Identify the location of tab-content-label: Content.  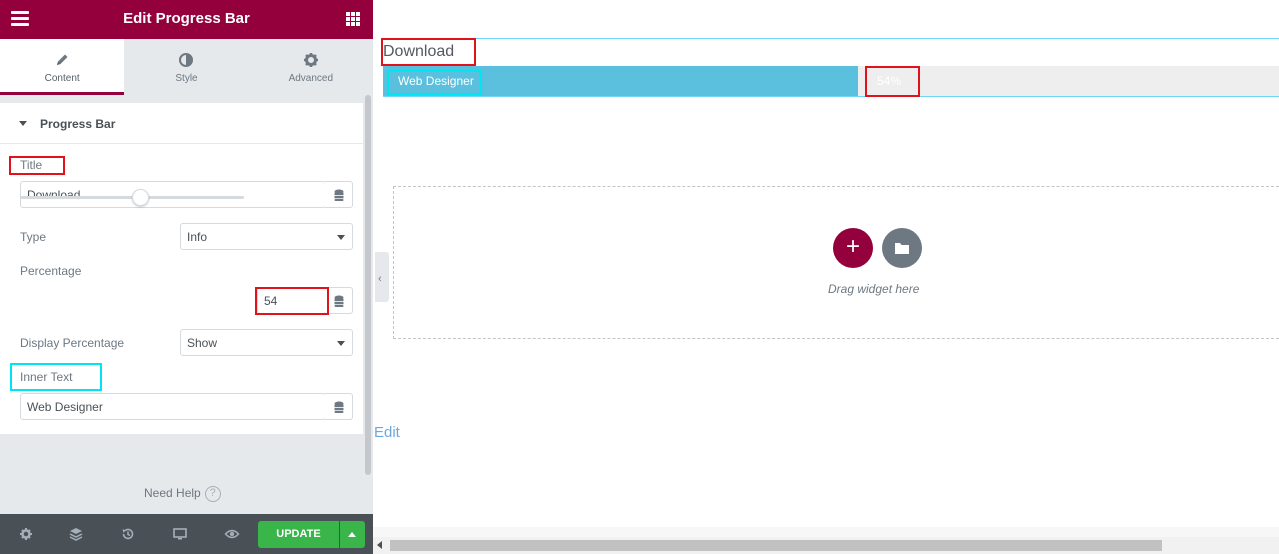
(62, 78).